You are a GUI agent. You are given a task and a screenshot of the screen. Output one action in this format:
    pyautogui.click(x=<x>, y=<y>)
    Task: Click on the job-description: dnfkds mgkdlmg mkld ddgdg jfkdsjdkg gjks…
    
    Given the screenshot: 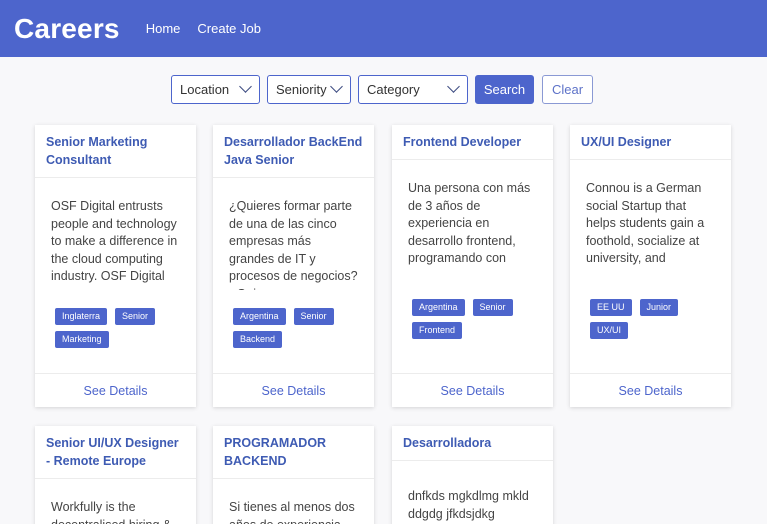 What is the action you would take?
    pyautogui.click(x=468, y=505)
    